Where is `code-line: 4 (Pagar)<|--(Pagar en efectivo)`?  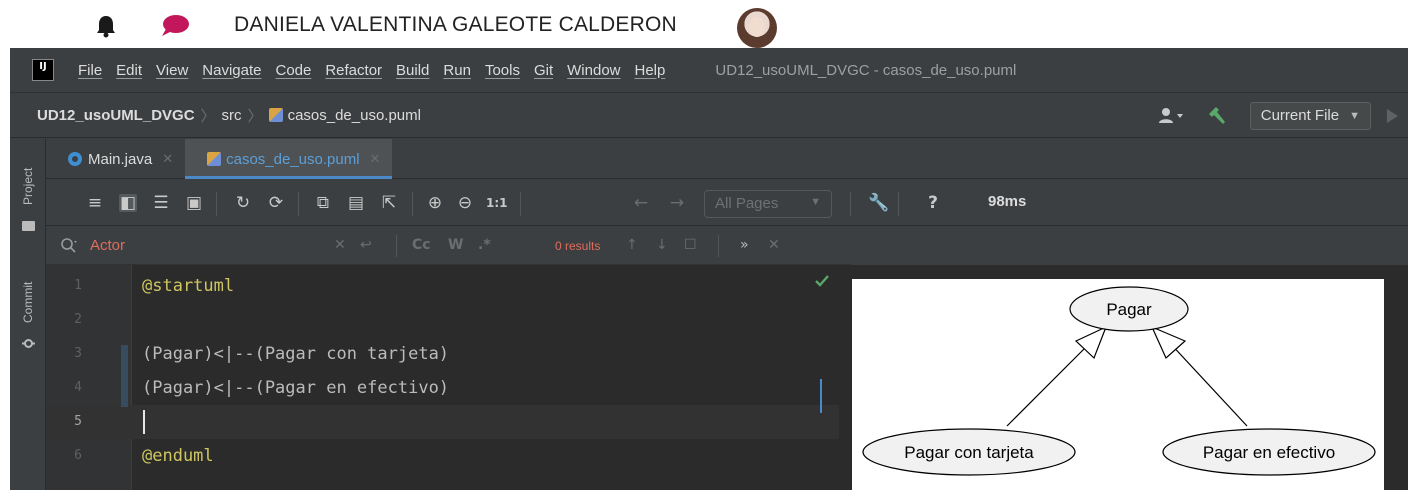
code-line: 4 (Pagar)<|--(Pagar en efectivo) is located at coordinates (442, 388).